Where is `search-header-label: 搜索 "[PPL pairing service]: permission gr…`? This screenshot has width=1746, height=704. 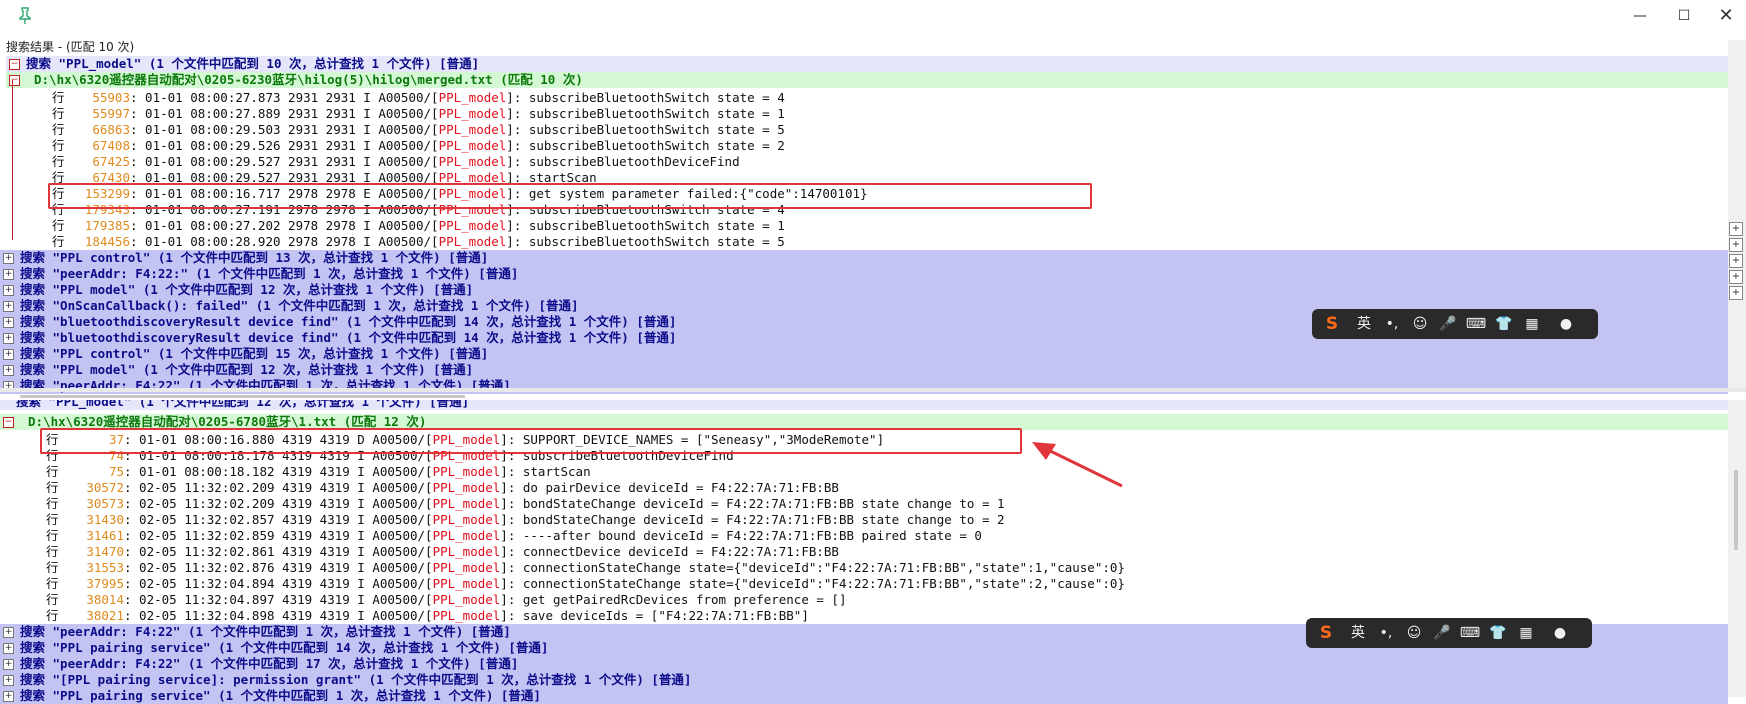 search-header-label: 搜索 "[PPL pairing service]: permission gr… is located at coordinates (356, 679).